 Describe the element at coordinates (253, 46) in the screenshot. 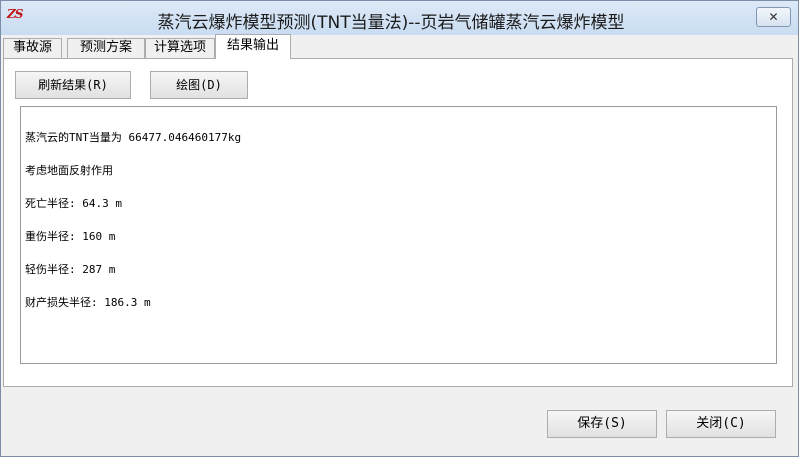

I see `tab-result-output: 结果输出` at that location.